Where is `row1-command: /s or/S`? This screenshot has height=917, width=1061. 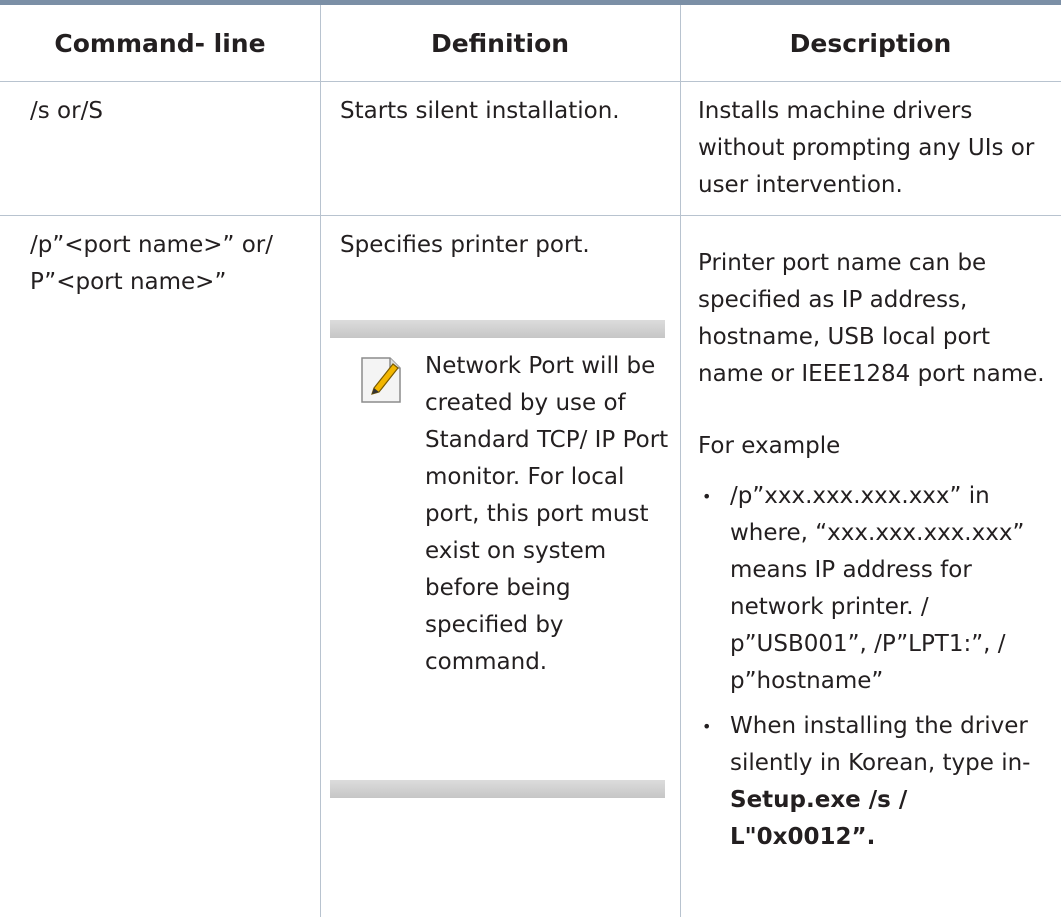
row1-command: /s or/S is located at coordinates (66, 111).